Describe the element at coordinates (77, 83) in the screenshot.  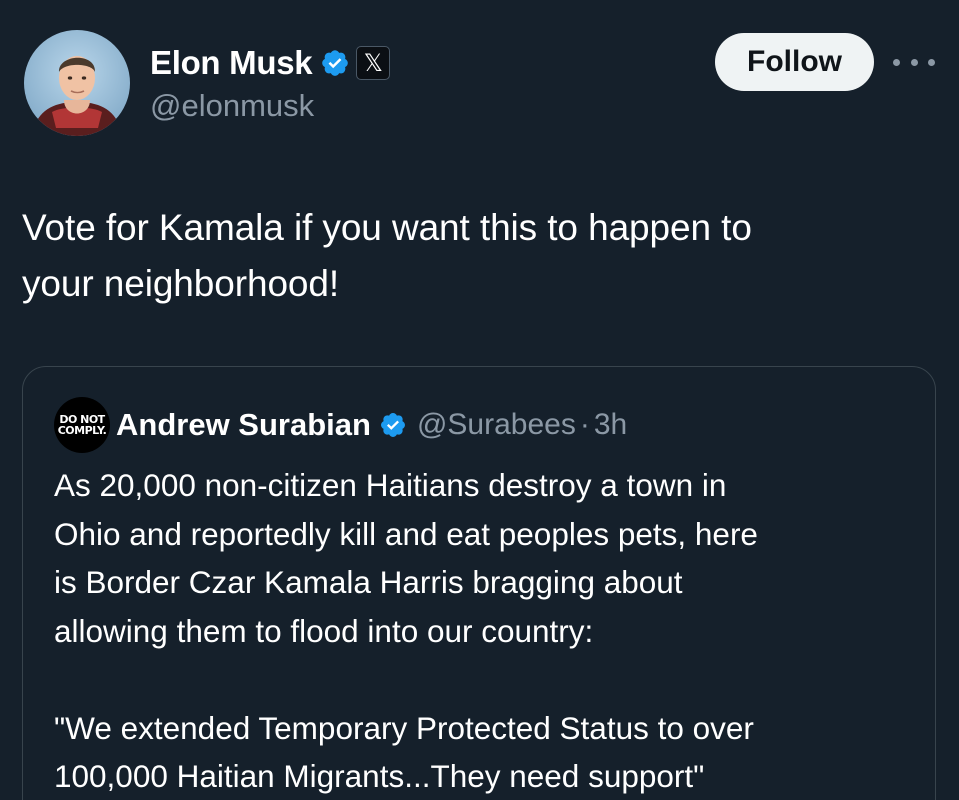
I see `author-avatar` at that location.